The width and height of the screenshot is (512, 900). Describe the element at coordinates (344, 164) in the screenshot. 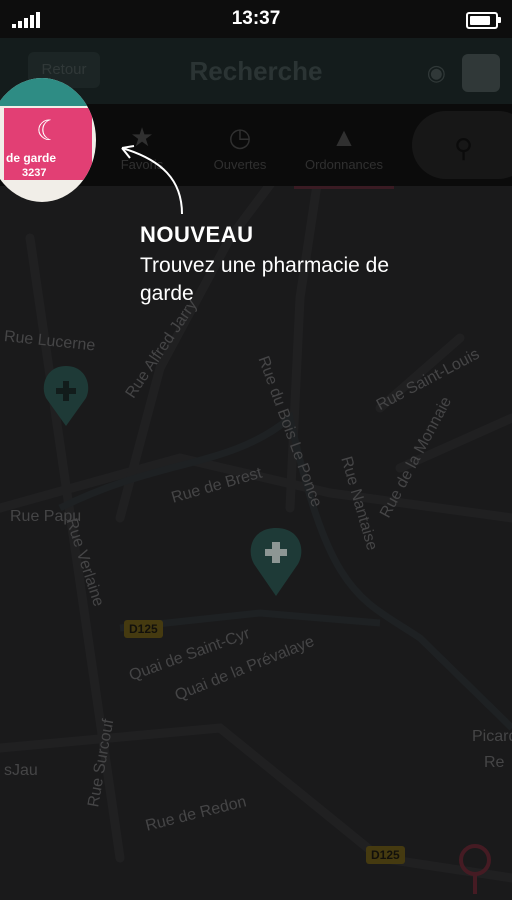

I see `tab-label: Ordonnances` at that location.